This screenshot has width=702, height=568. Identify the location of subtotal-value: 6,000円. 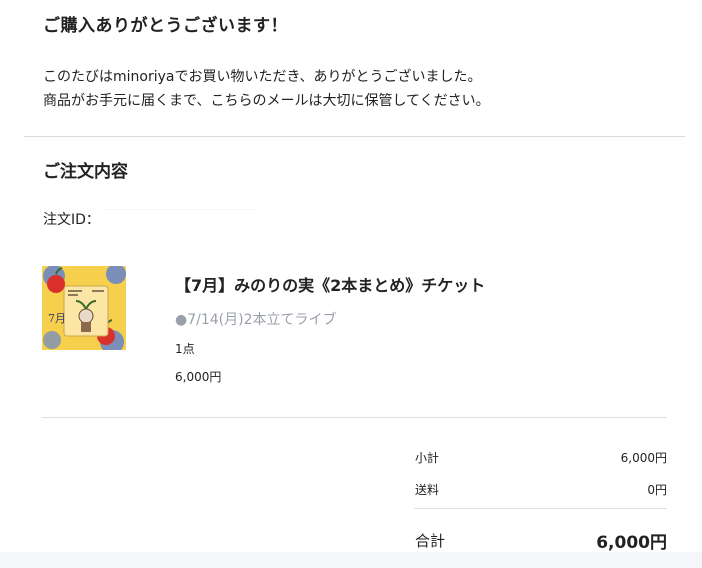
(643, 458).